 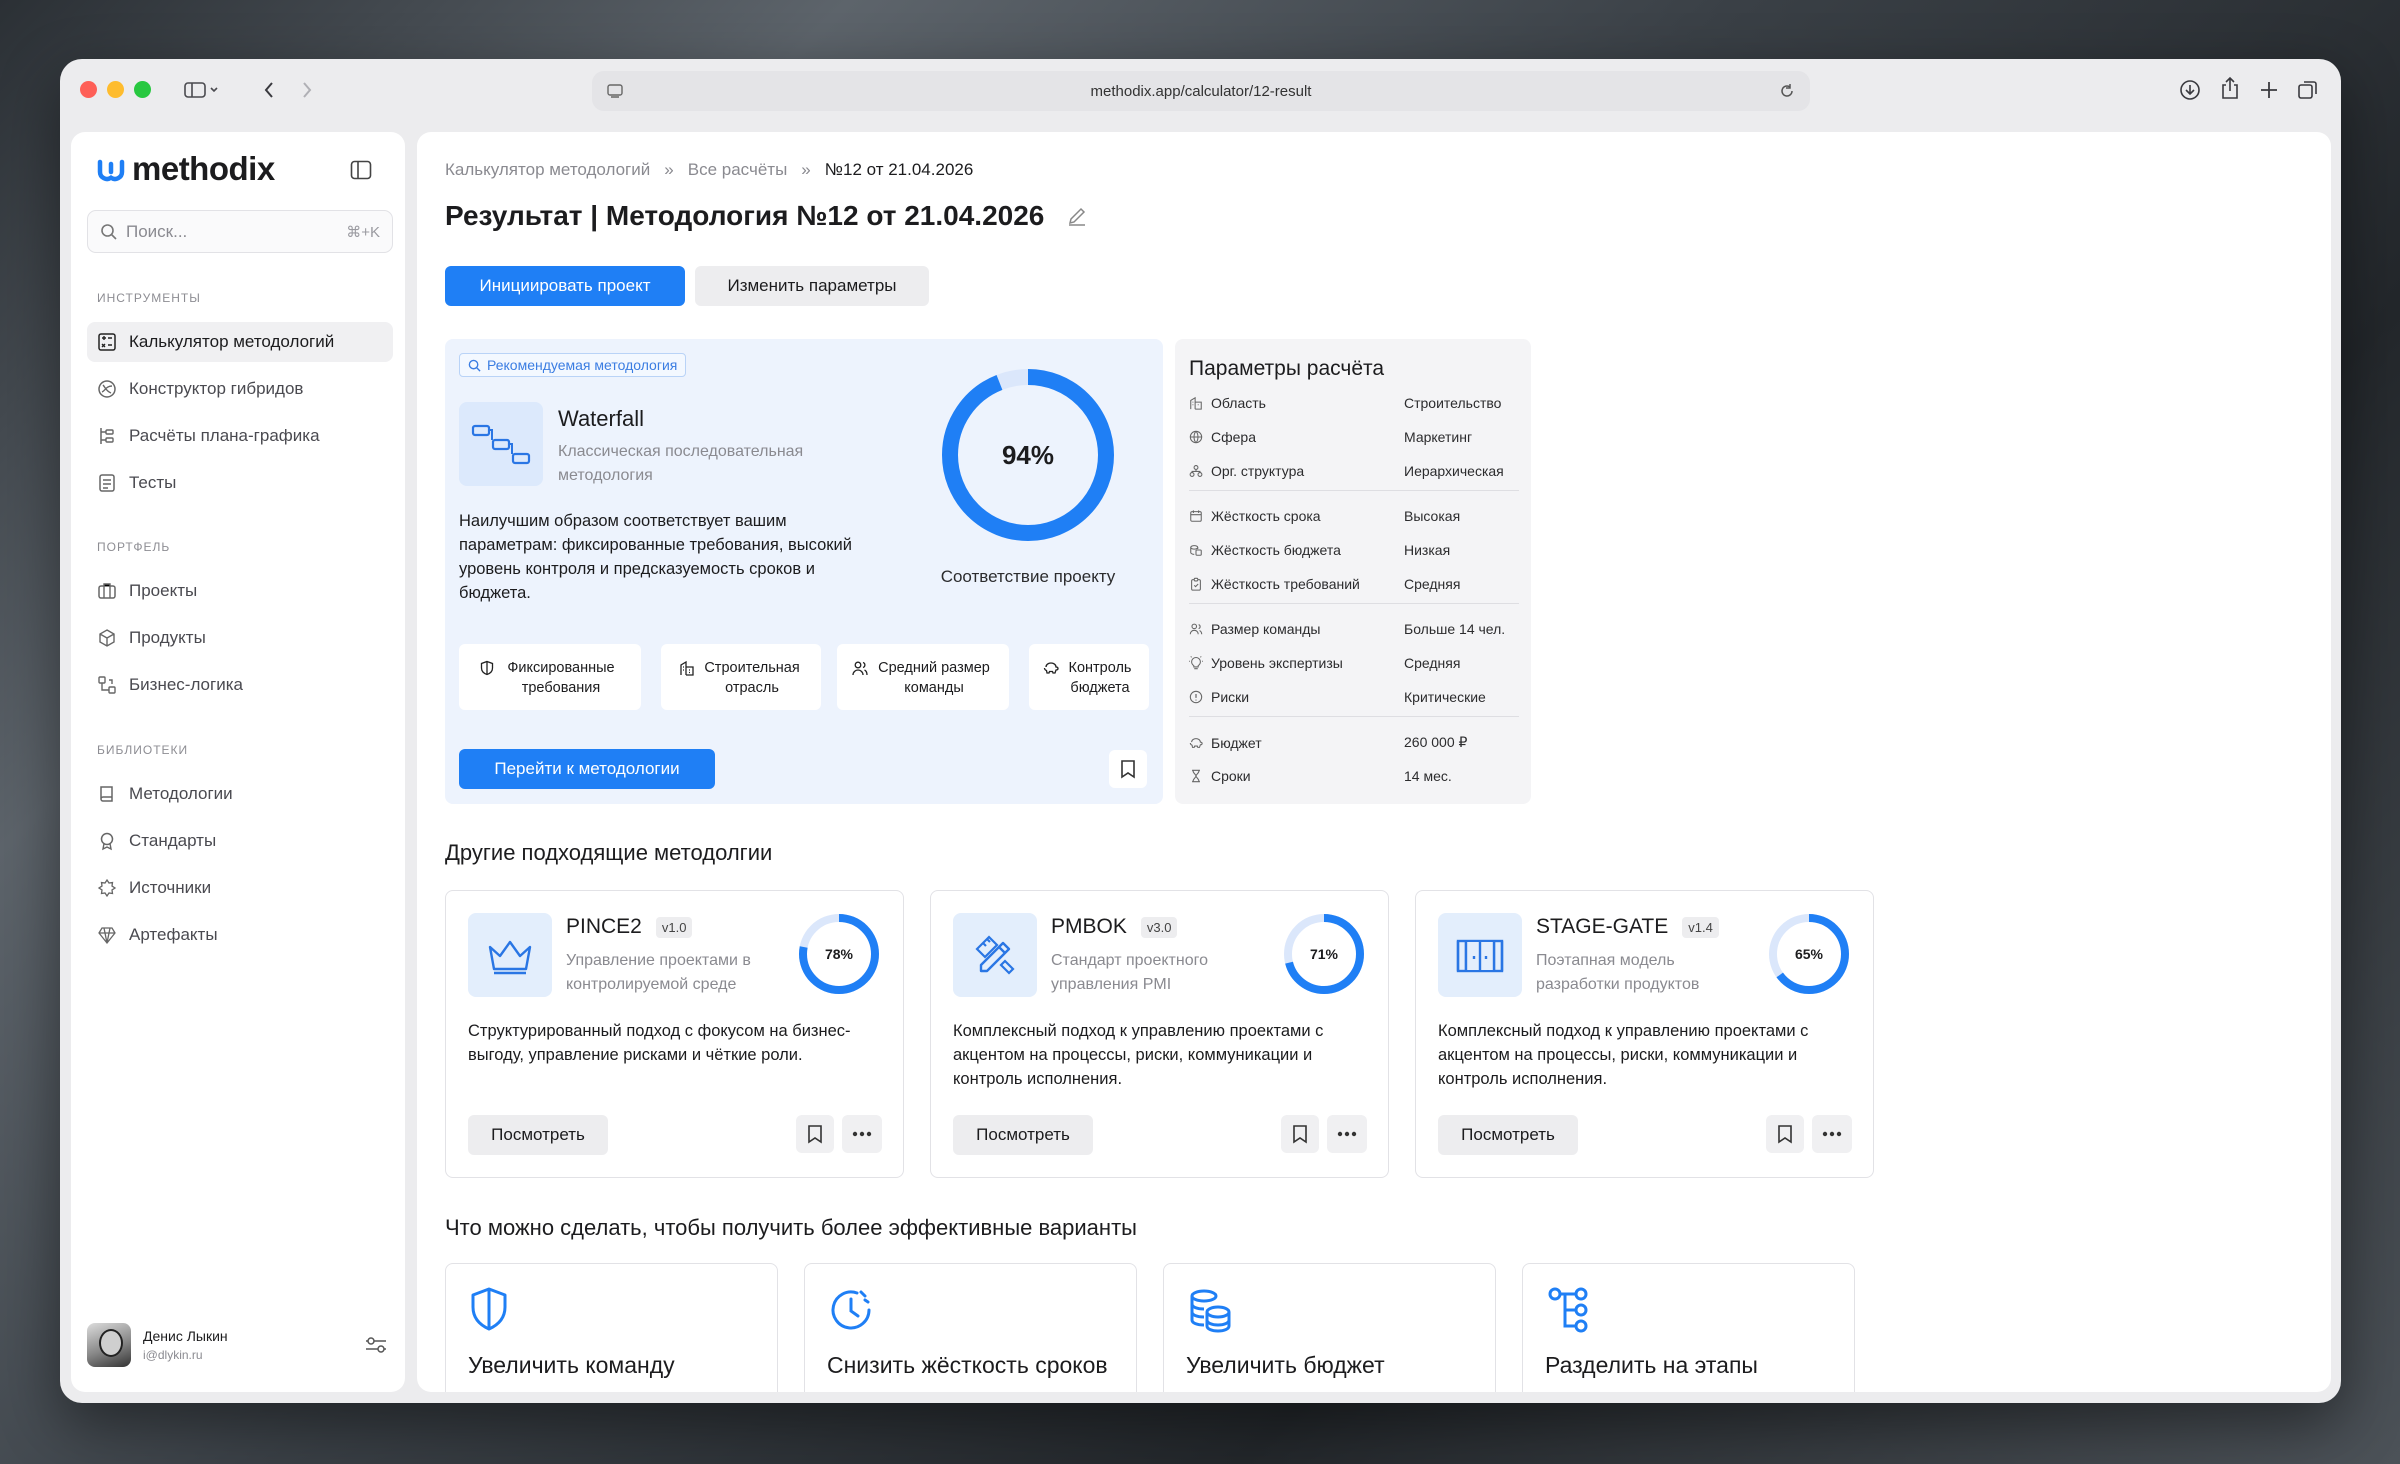 What do you see at coordinates (741, 677) in the screenshot?
I see `chip-construction: Строительная отрасль` at bounding box center [741, 677].